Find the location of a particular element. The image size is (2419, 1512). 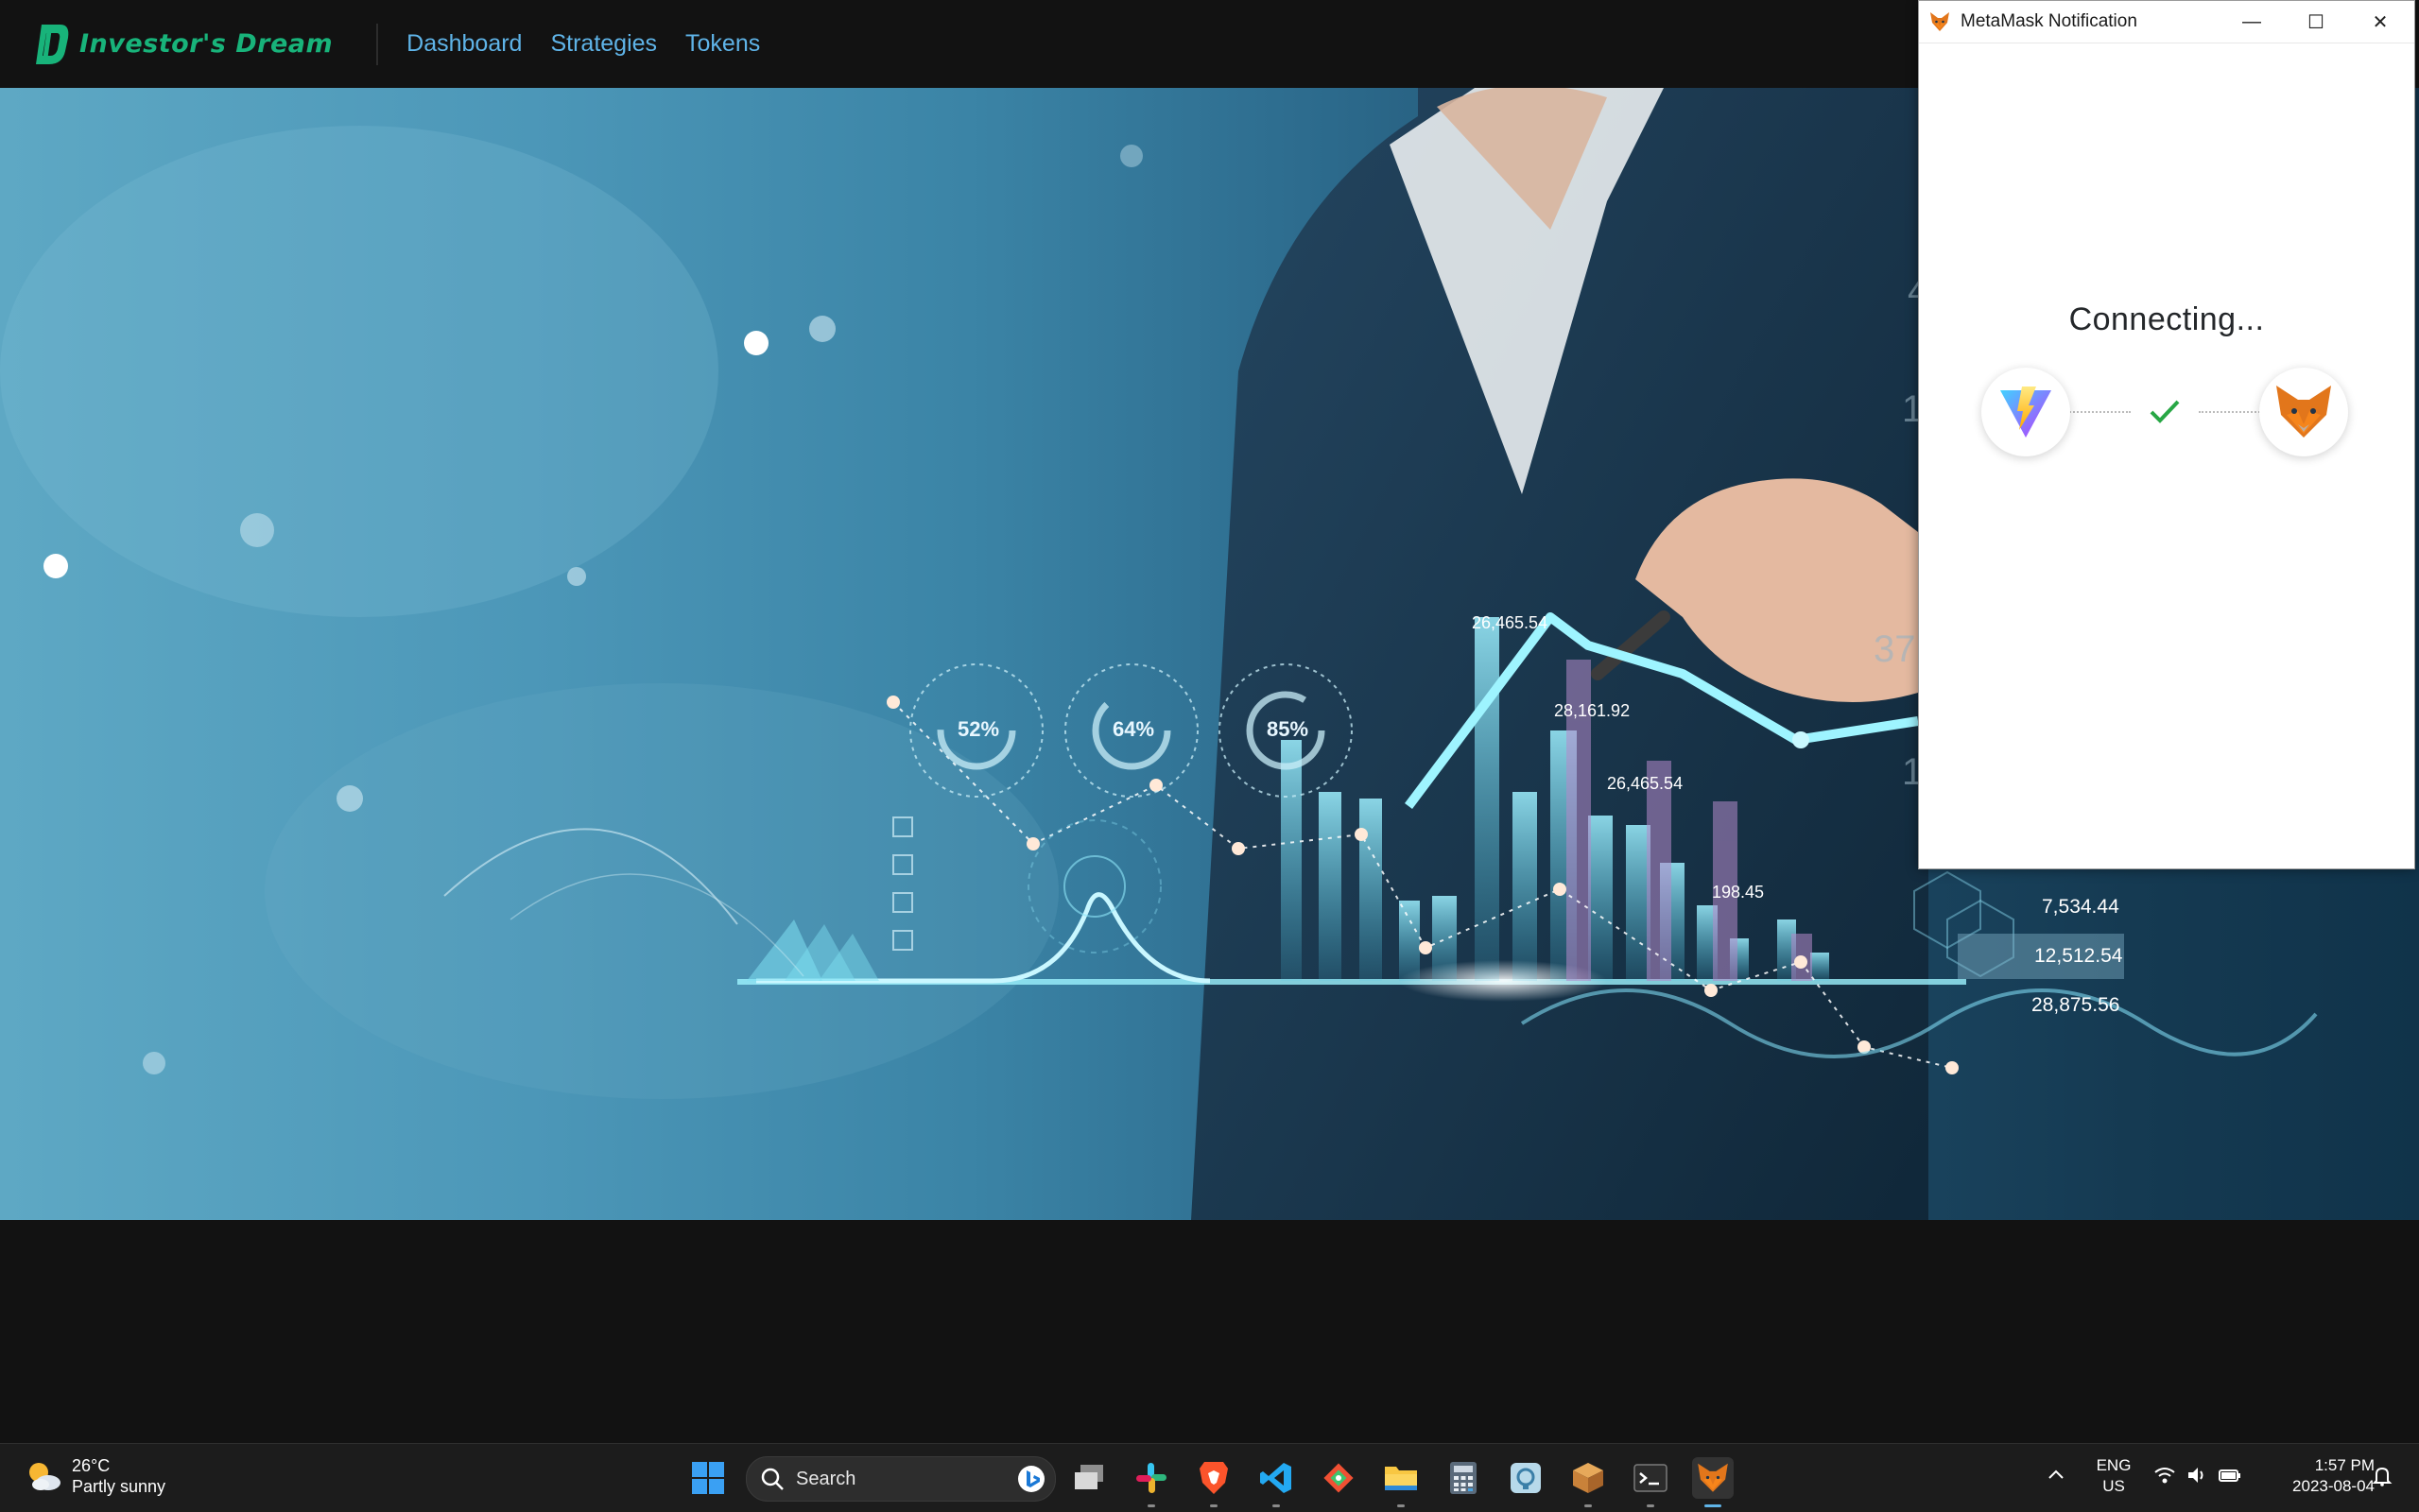

file-explorer-button is located at coordinates (1401, 1482).